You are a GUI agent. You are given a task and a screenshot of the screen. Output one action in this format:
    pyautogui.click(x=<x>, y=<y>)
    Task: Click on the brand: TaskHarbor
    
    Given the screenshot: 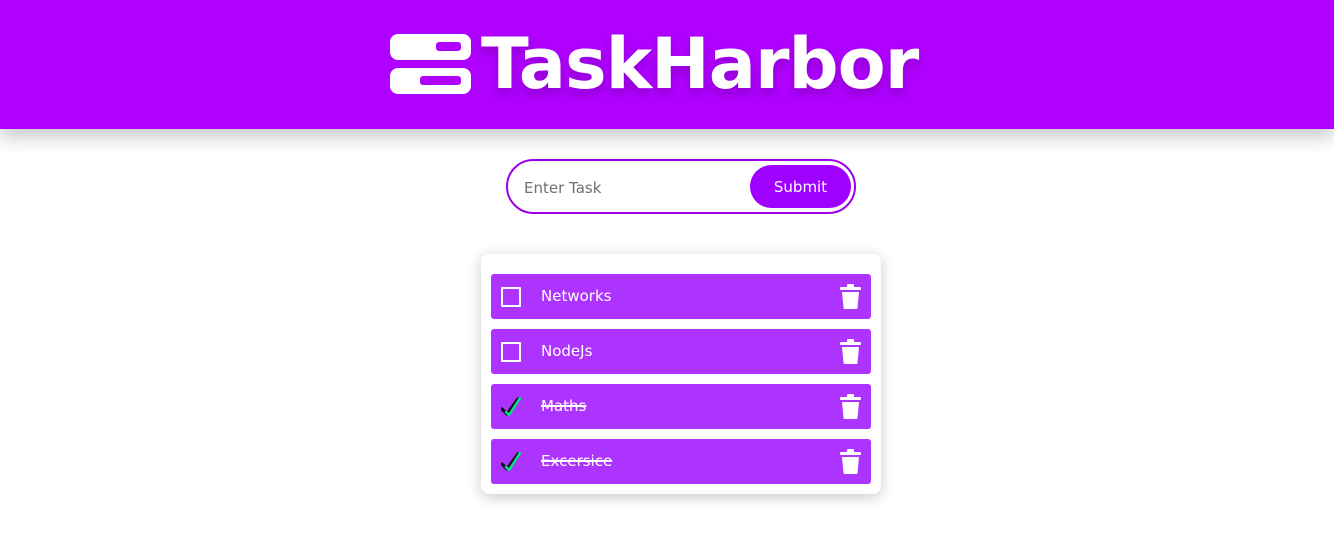 What is the action you would take?
    pyautogui.click(x=654, y=64)
    